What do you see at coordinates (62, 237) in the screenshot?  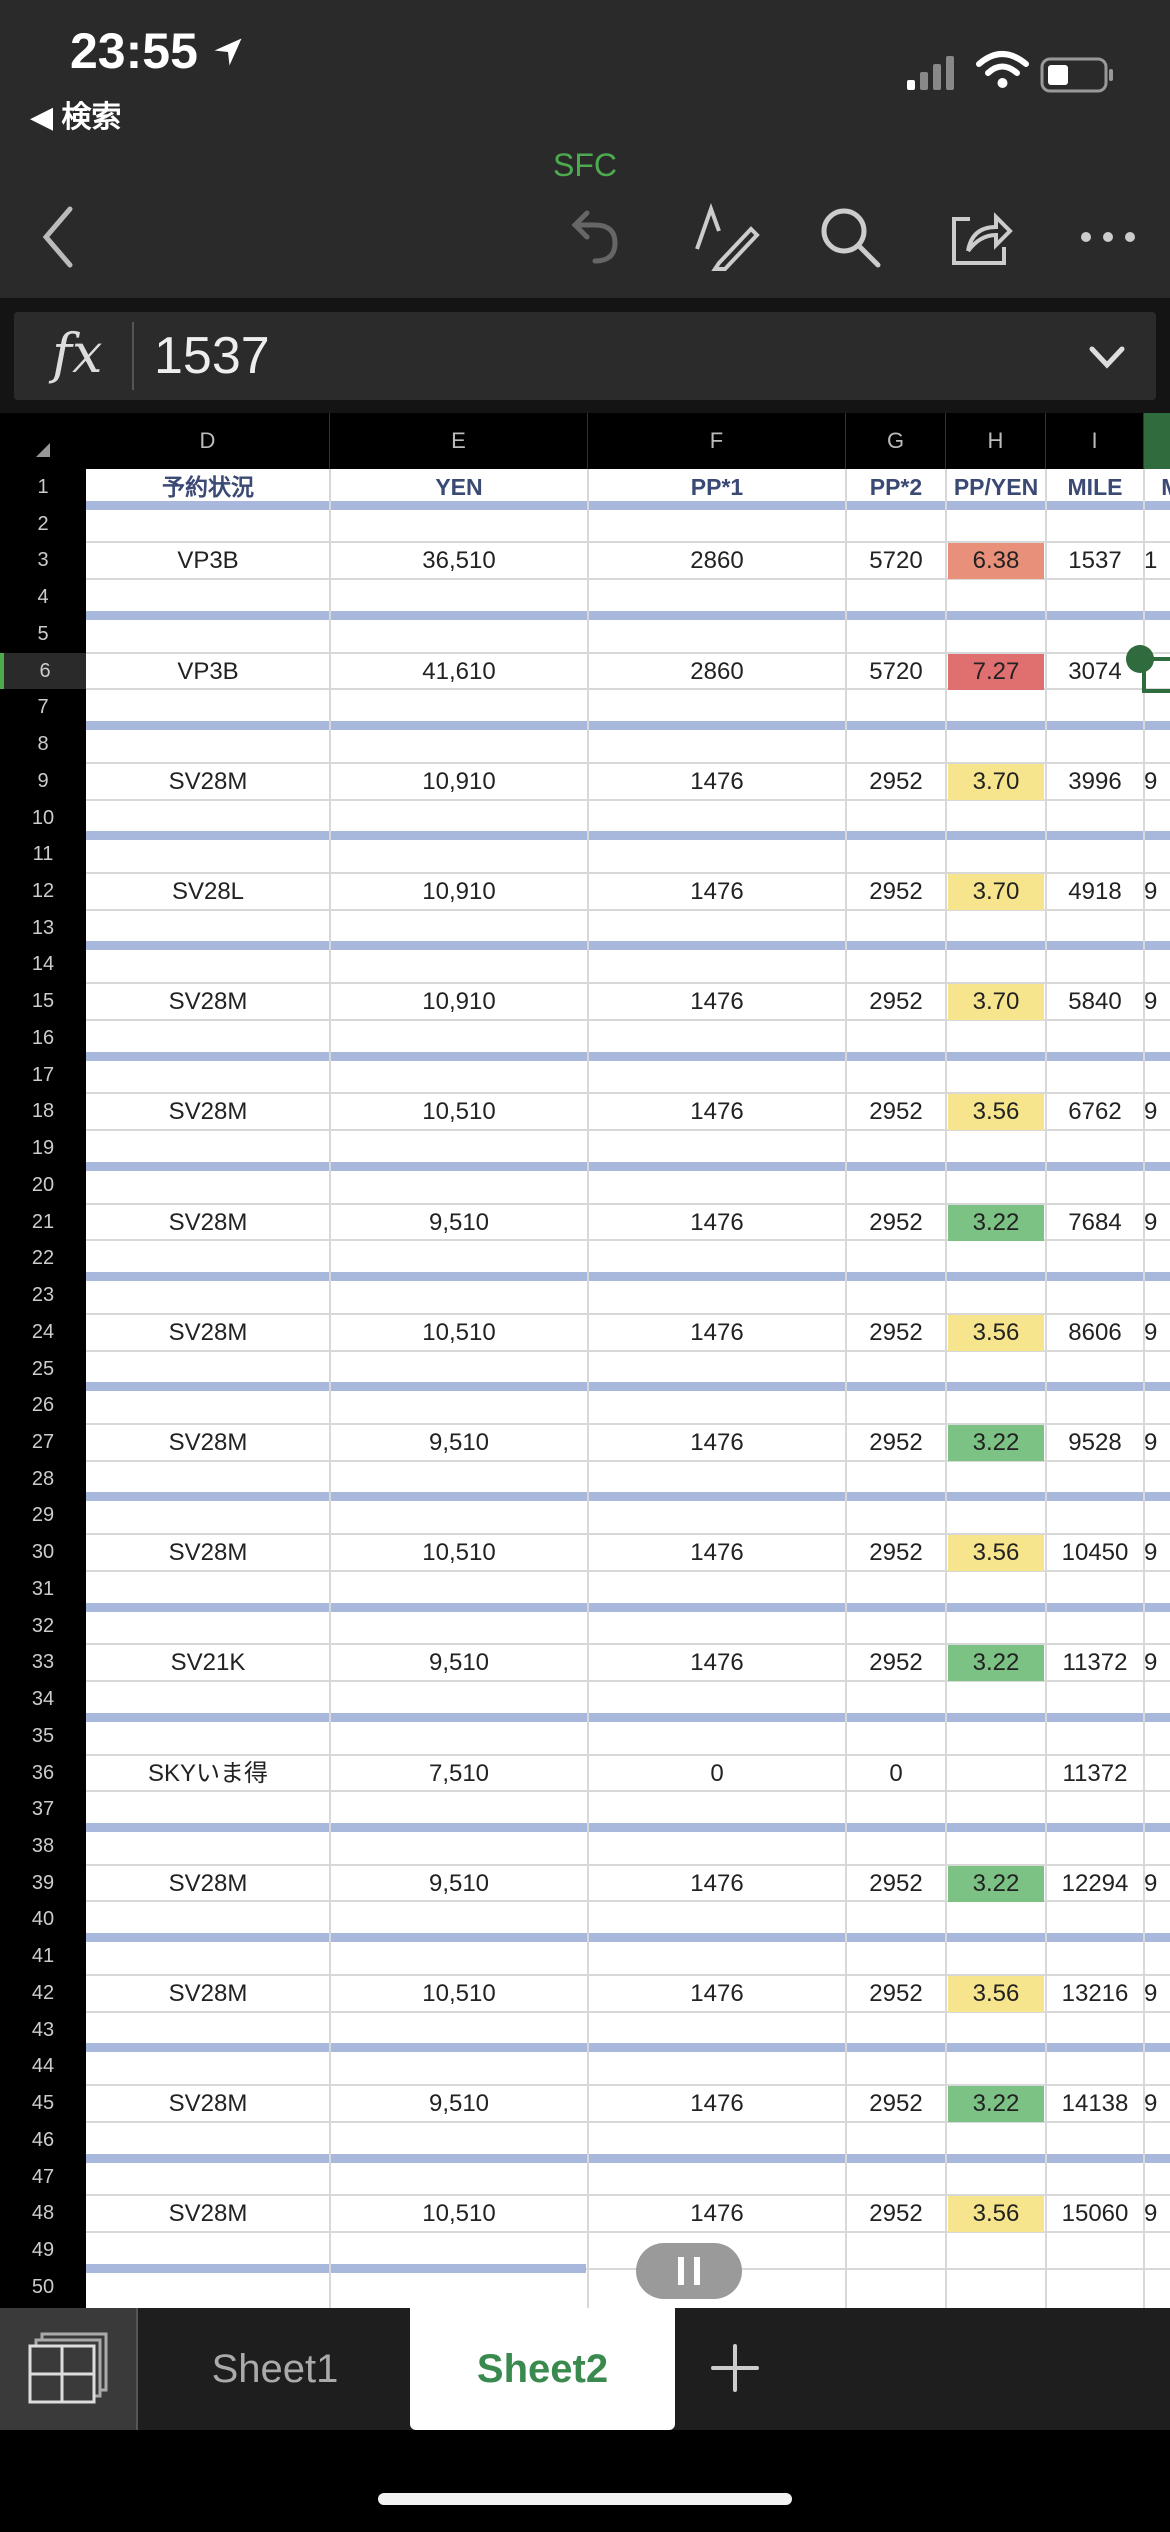 I see `back-chevron-icon` at bounding box center [62, 237].